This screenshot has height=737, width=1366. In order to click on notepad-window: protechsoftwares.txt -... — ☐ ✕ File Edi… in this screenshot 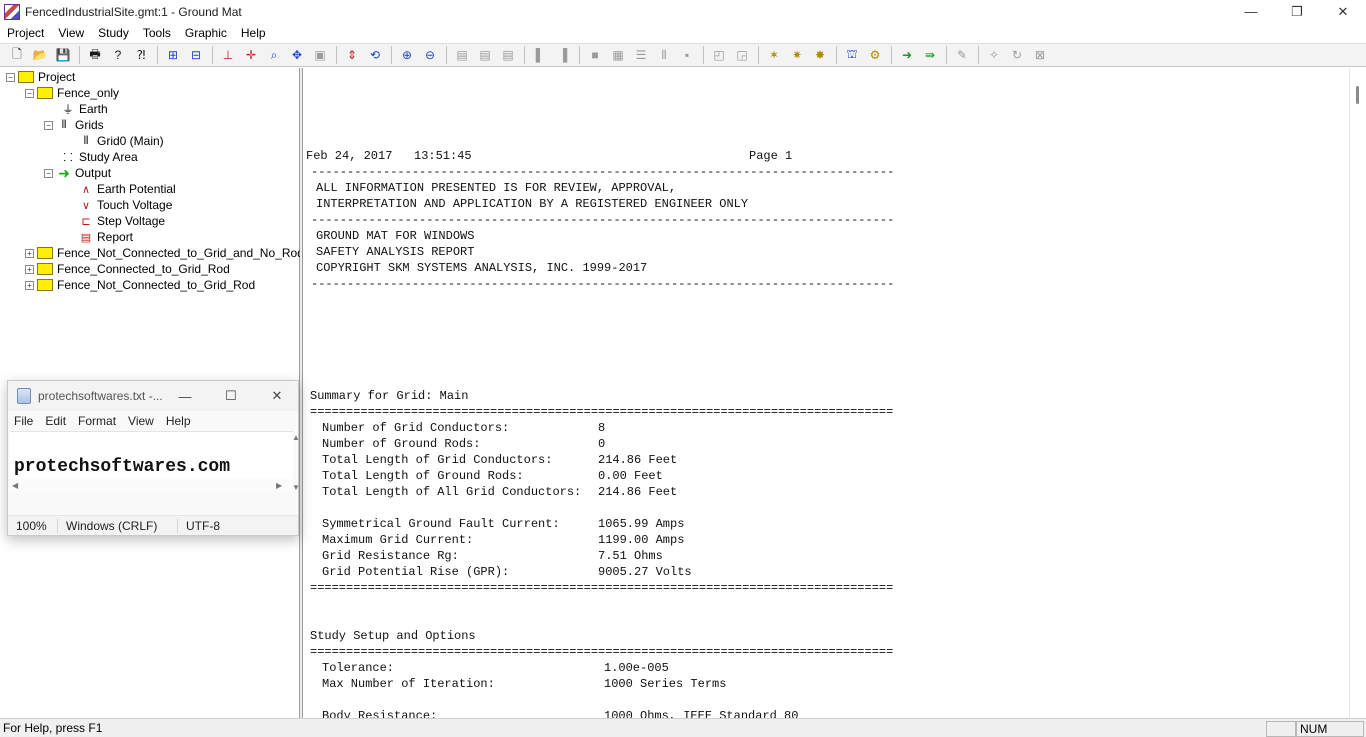, I will do `click(153, 458)`.